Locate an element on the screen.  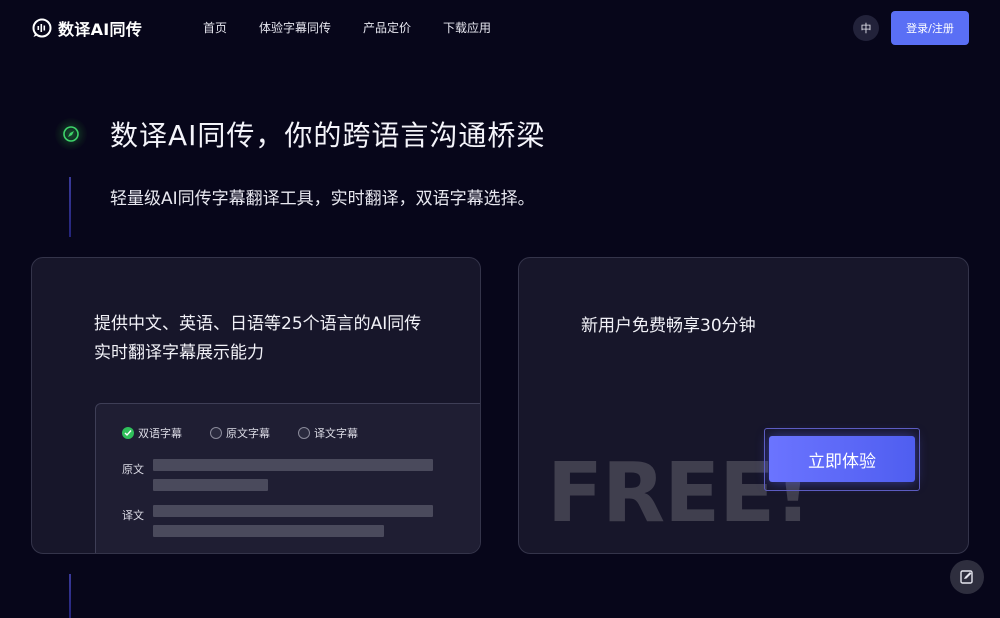
free-trial-text: 新用户免费畅享30分钟 is located at coordinates (668, 326).